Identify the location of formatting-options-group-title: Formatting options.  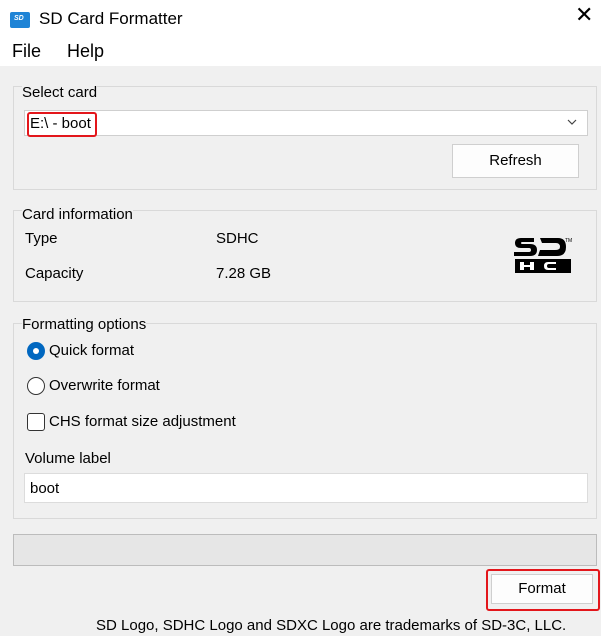
(84, 324).